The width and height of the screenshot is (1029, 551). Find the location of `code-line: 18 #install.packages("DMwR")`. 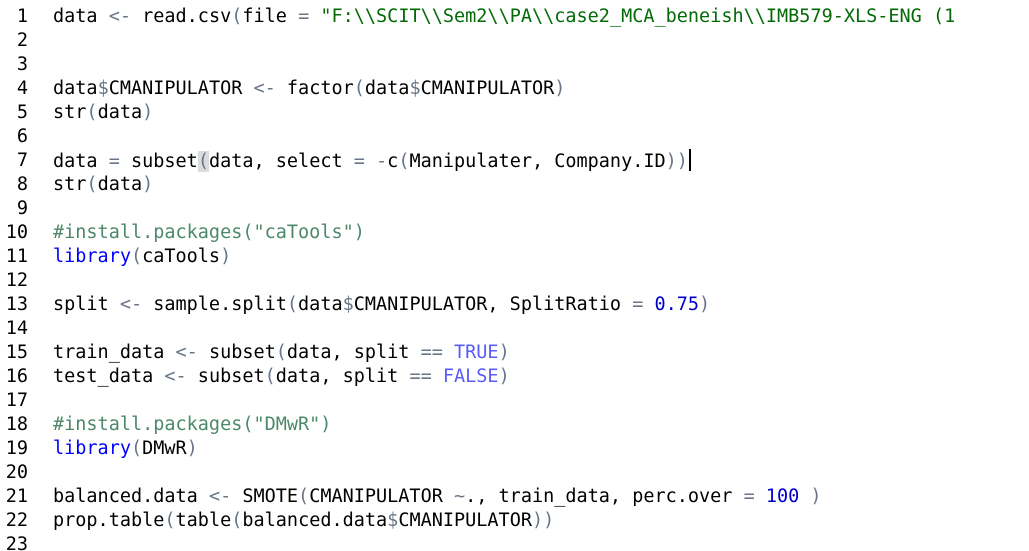

code-line: 18 #install.packages("DMwR") is located at coordinates (514, 425).